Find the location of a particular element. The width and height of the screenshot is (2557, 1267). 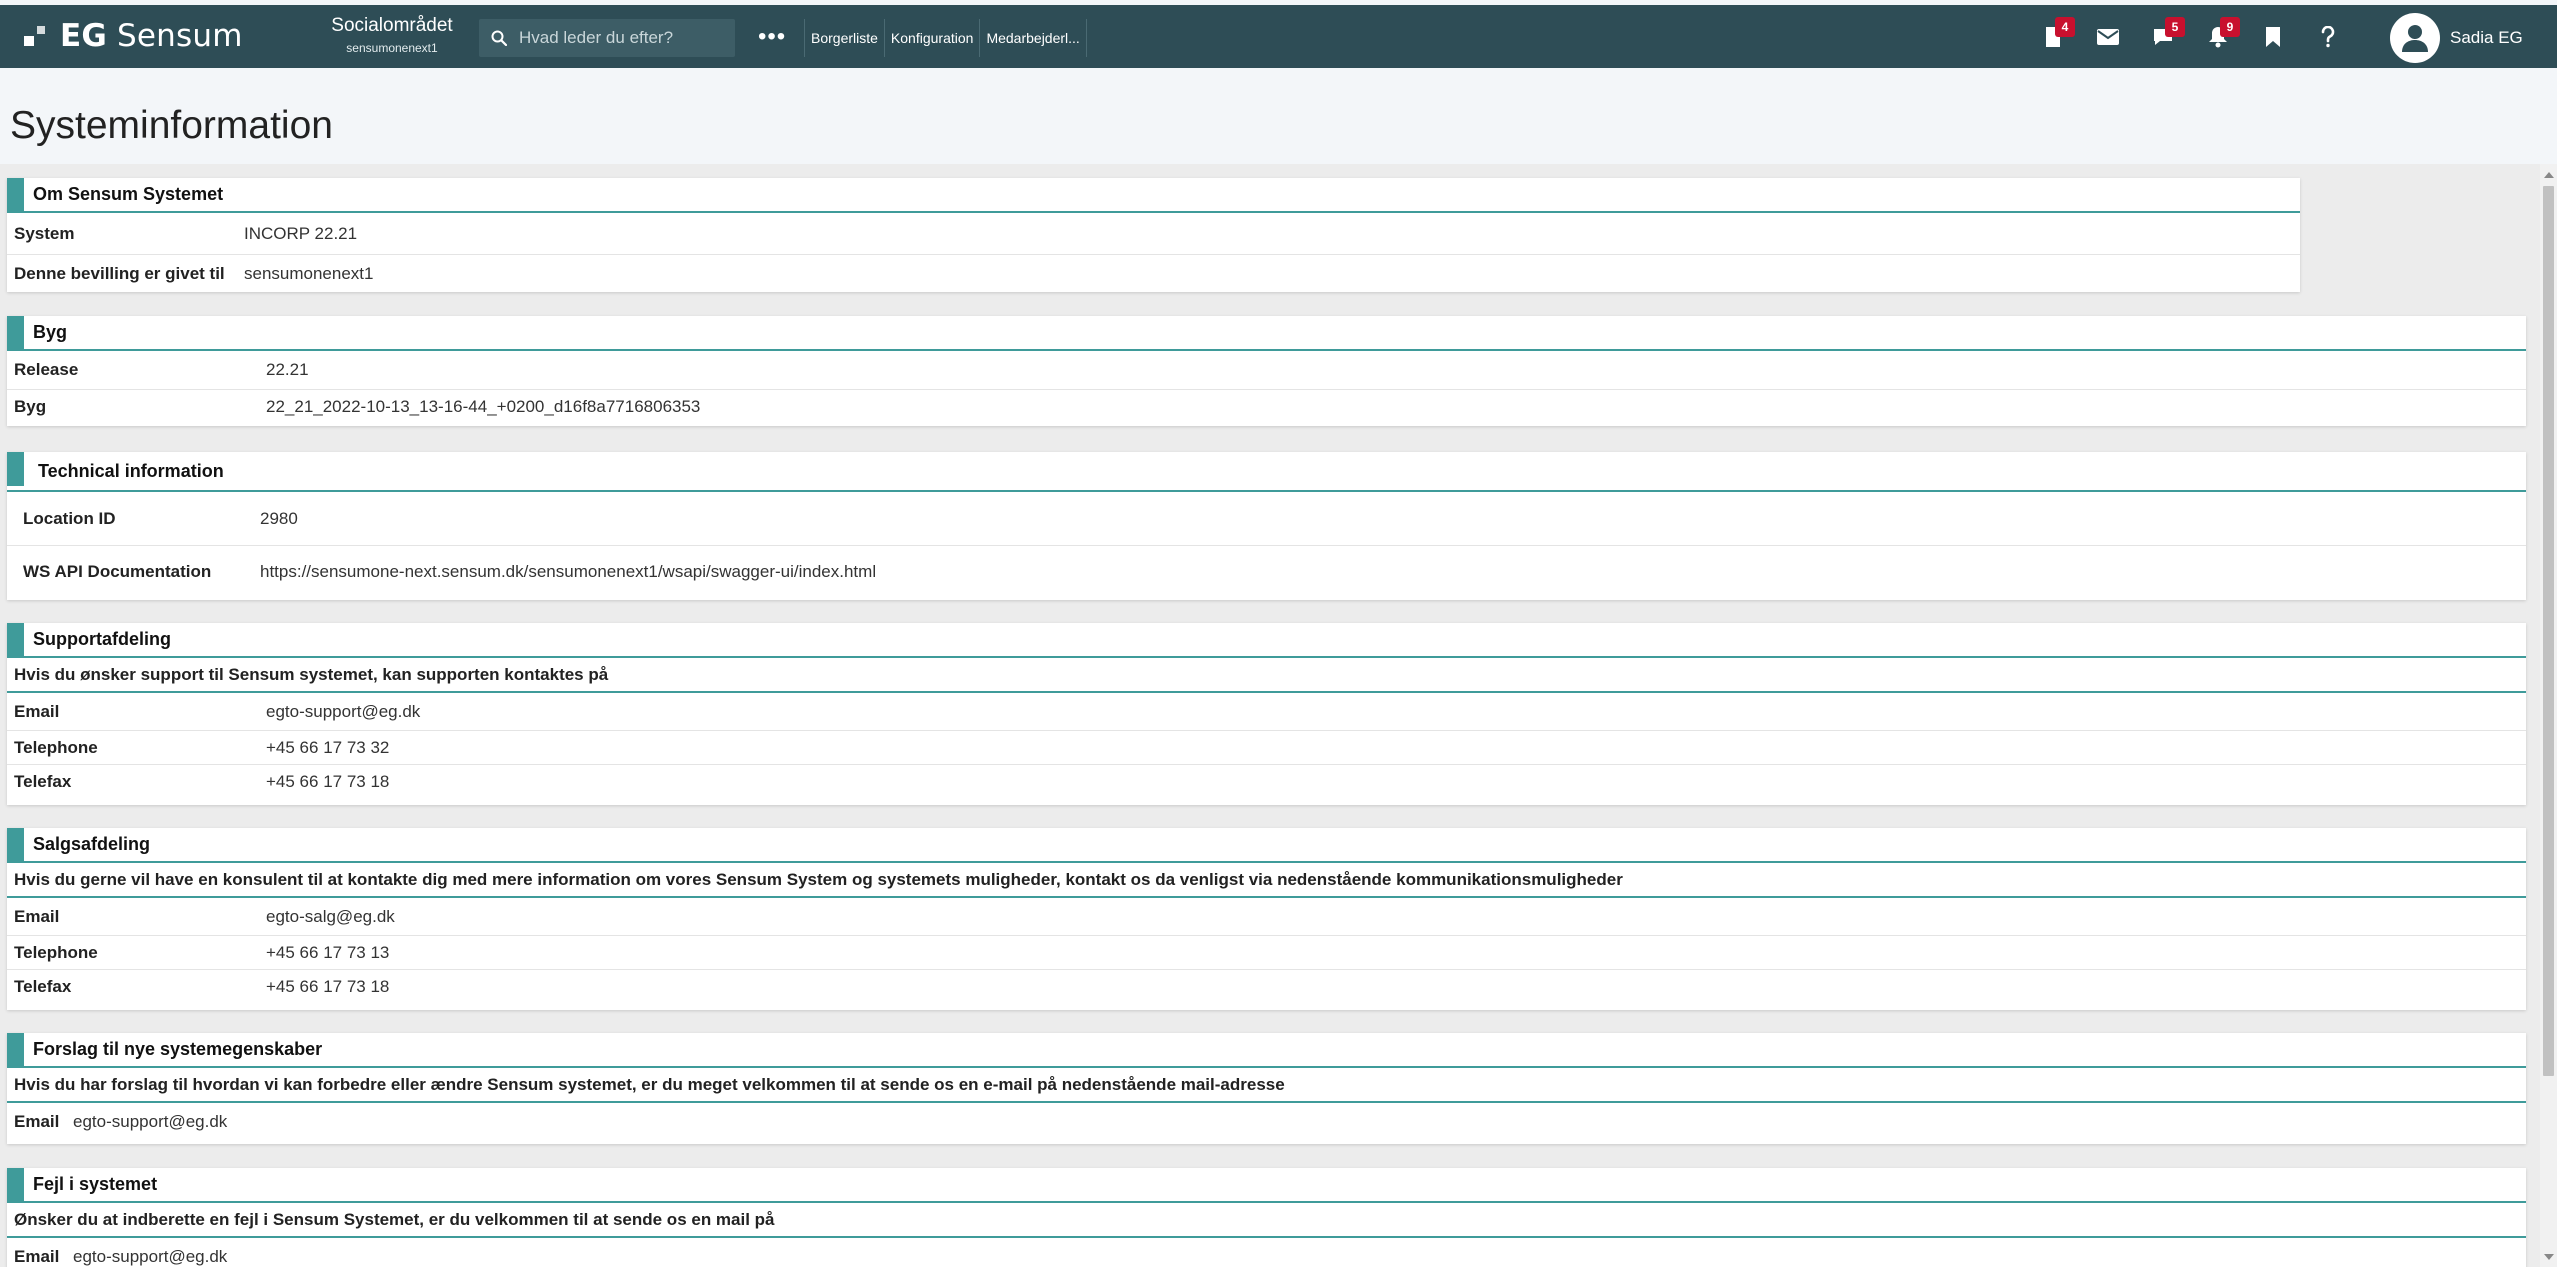

panel-title: Supportafdeling is located at coordinates (102, 639).